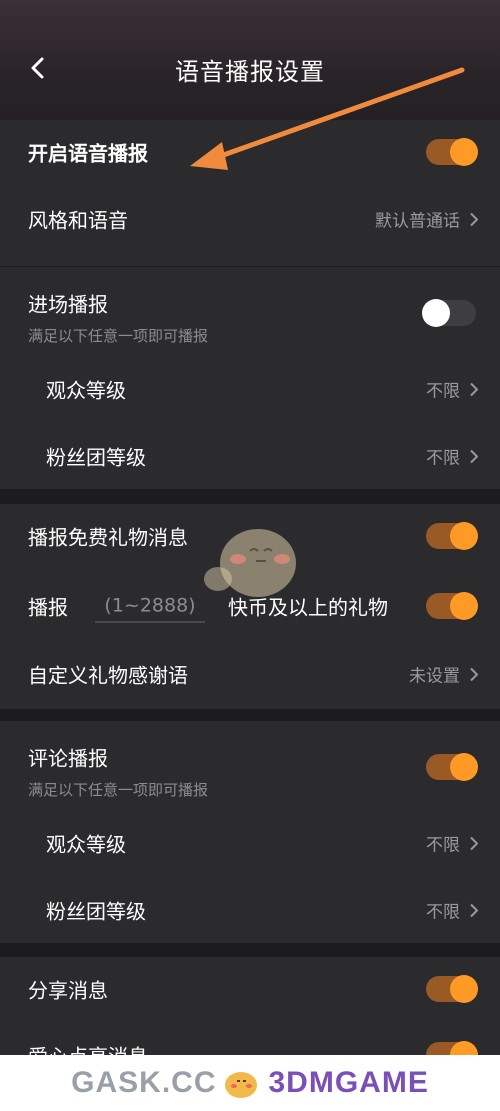 Image resolution: width=500 pixels, height=1111 pixels. Describe the element at coordinates (68, 990) in the screenshot. I see `share-message-label: 分享消息` at that location.